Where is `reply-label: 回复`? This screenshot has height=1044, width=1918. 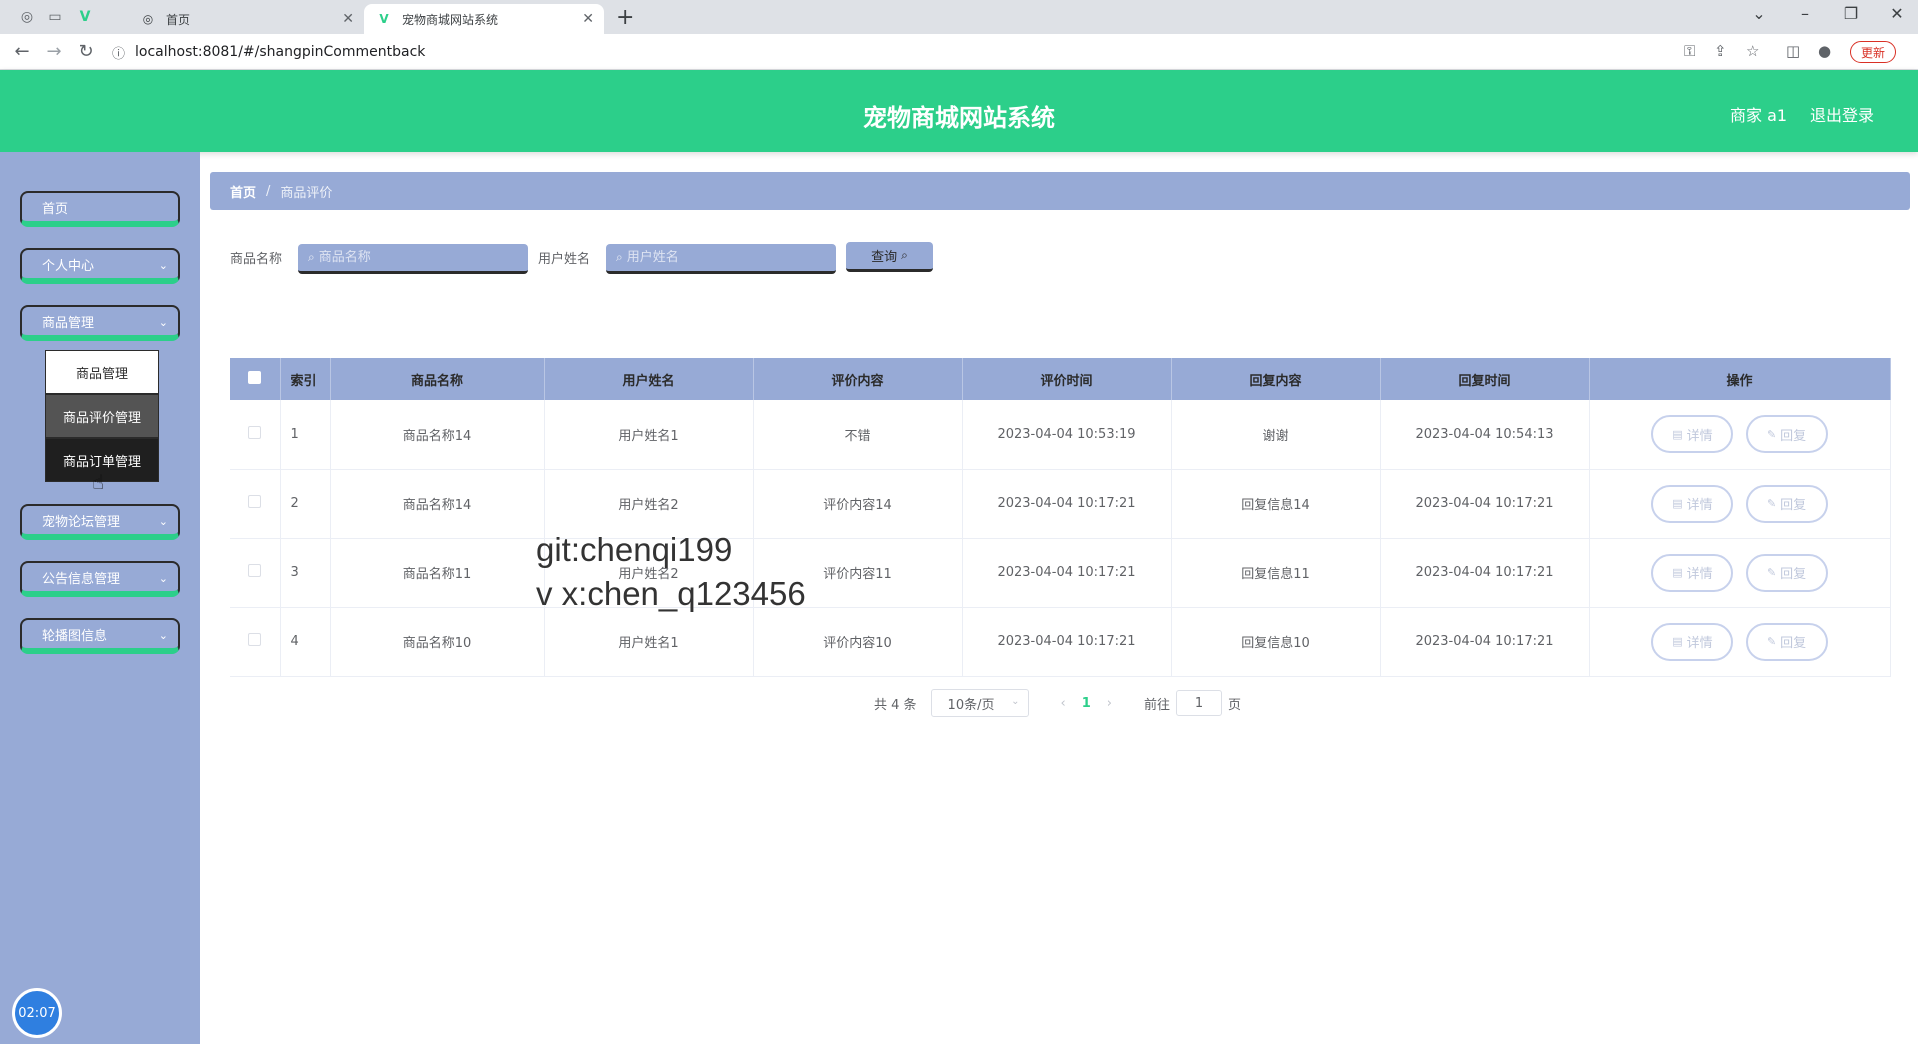
reply-label: 回复 is located at coordinates (1793, 505).